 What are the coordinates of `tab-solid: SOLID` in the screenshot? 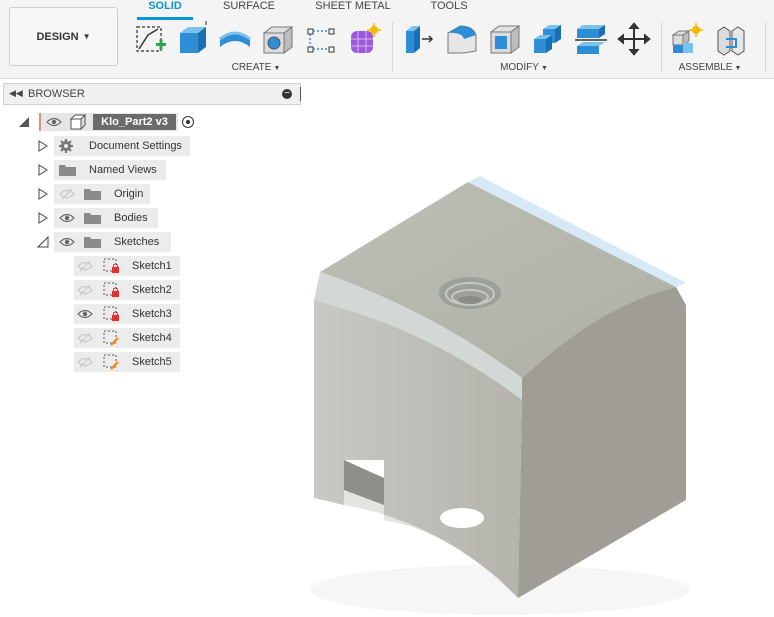 It's located at (165, 6).